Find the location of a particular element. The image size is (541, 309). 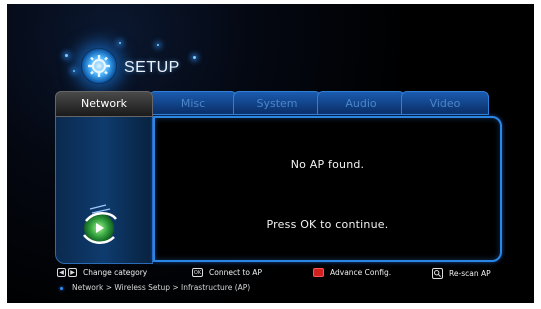

hint-connect-ap: OK Connect to AP is located at coordinates (227, 272).